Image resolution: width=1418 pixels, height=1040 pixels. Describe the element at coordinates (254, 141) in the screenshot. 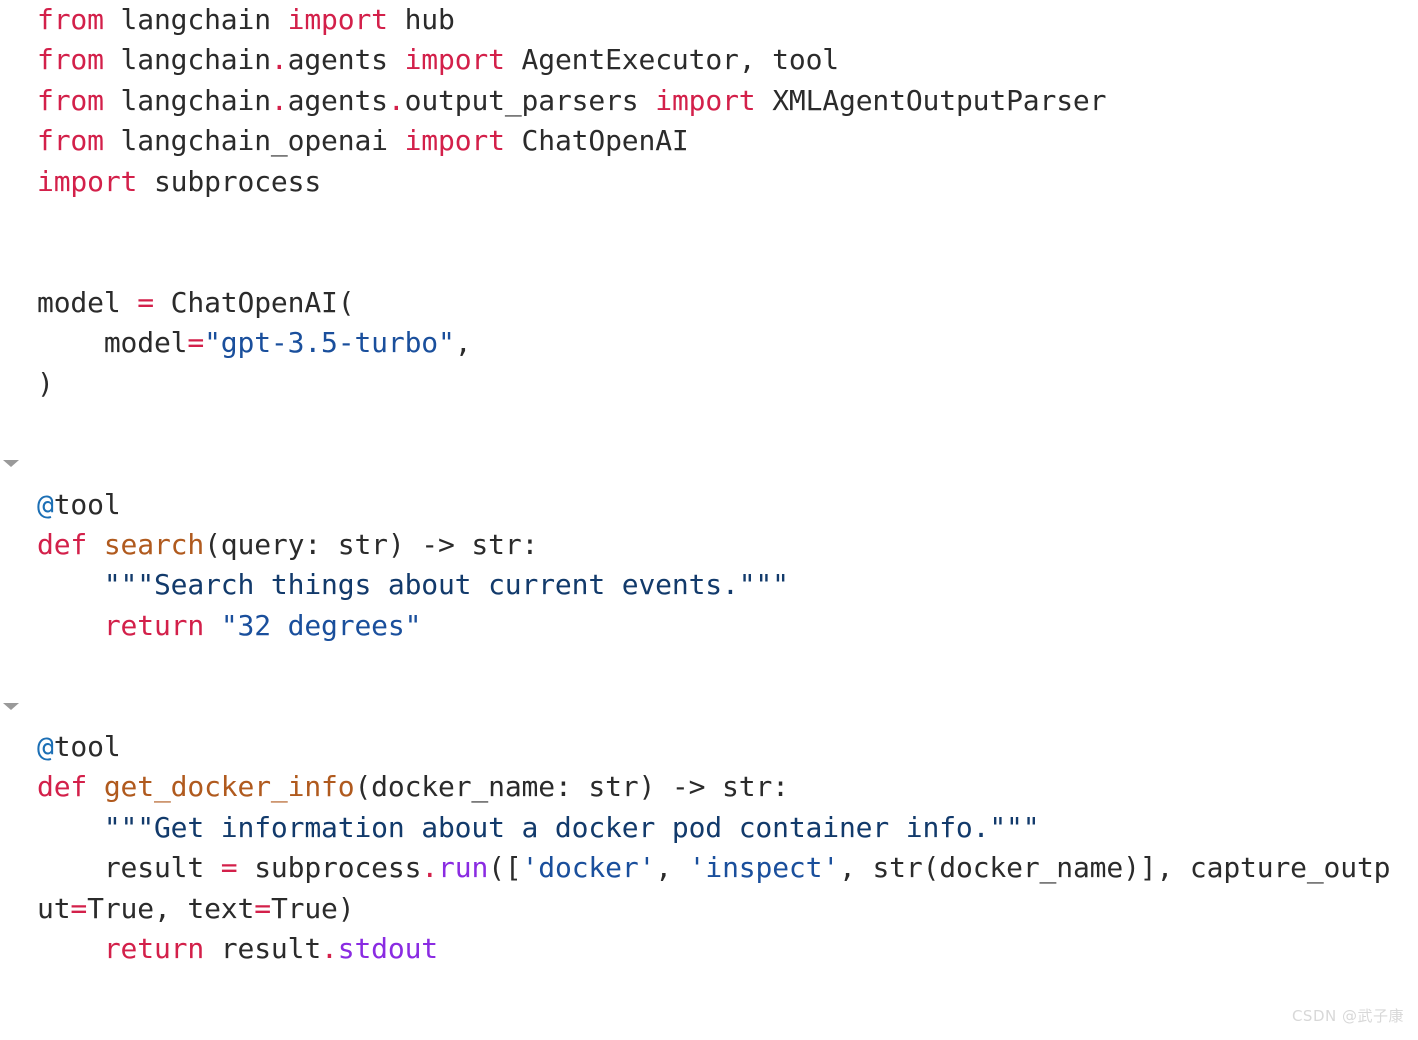

I see `code-token: langchain_openai` at that location.